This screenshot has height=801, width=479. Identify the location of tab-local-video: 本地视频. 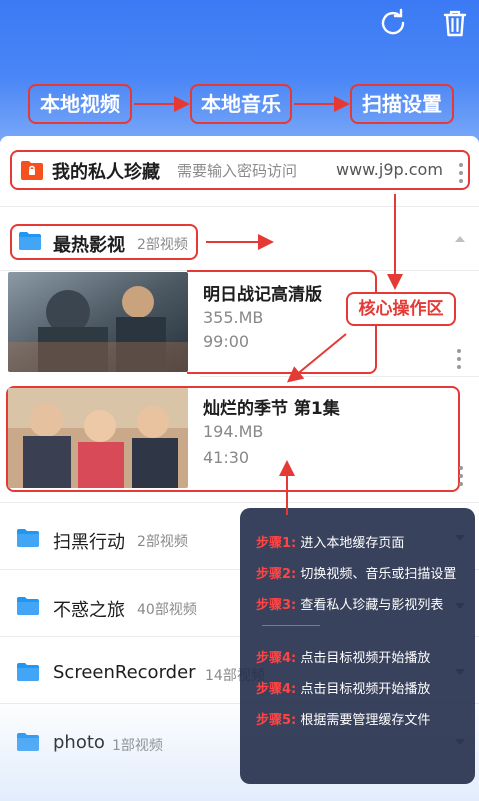
(80, 104).